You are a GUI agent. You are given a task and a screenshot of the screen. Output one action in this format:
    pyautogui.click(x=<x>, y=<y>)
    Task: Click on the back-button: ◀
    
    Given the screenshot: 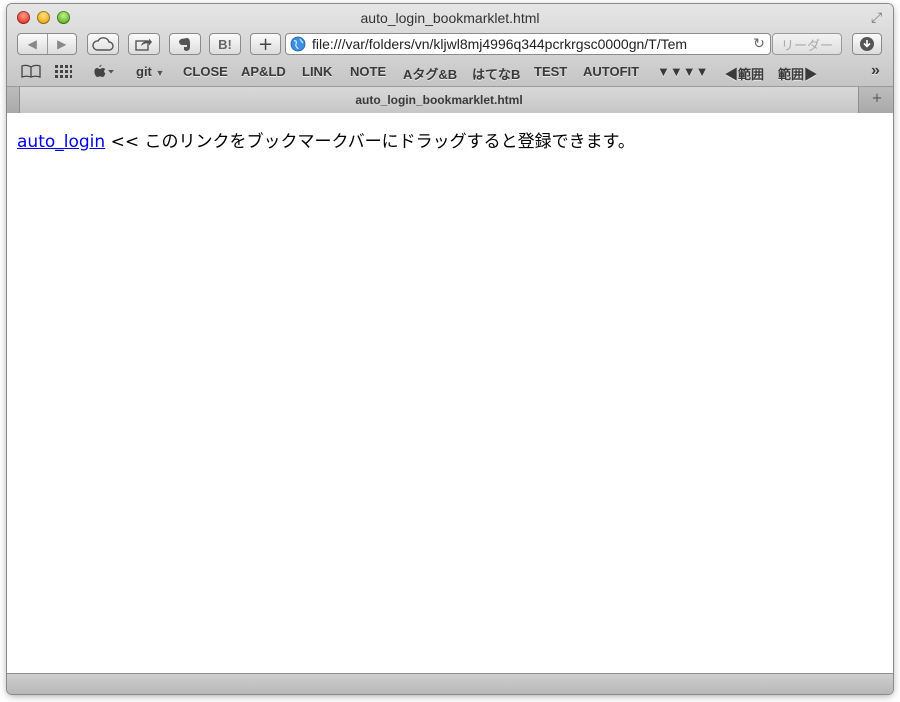 What is the action you would take?
    pyautogui.click(x=32, y=44)
    